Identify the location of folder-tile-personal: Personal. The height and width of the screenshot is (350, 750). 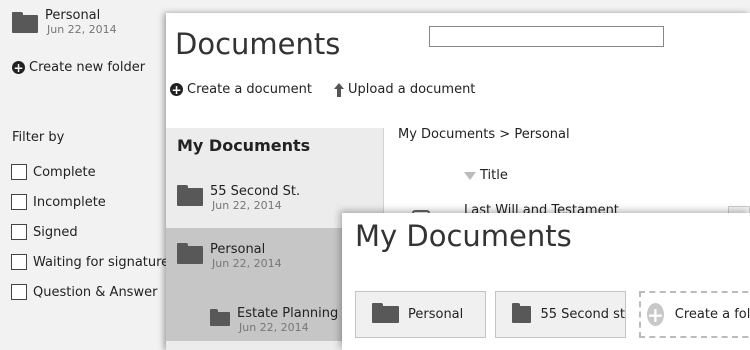
(420, 314).